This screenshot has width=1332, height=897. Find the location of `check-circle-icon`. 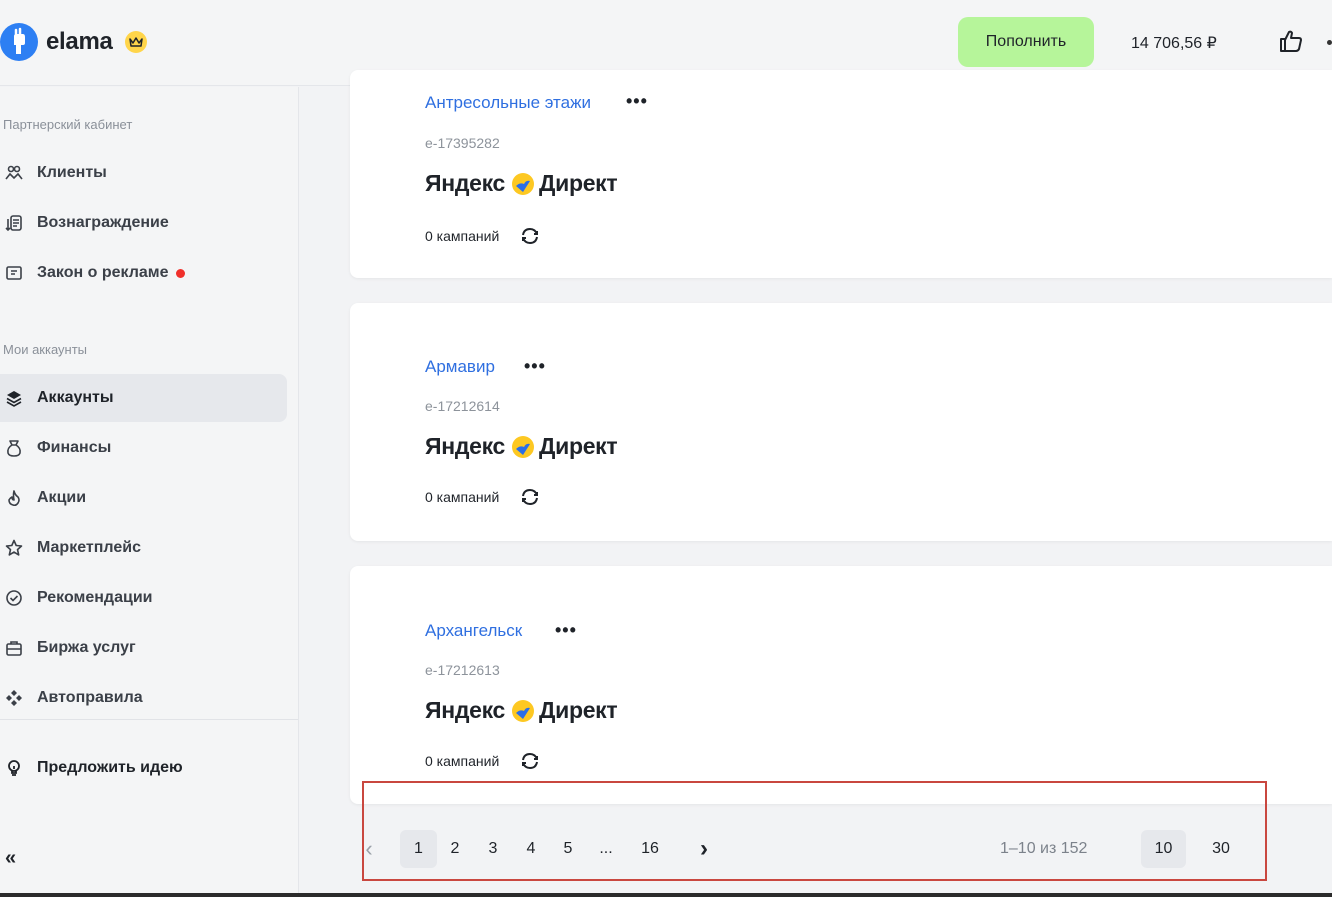

check-circle-icon is located at coordinates (14, 598).